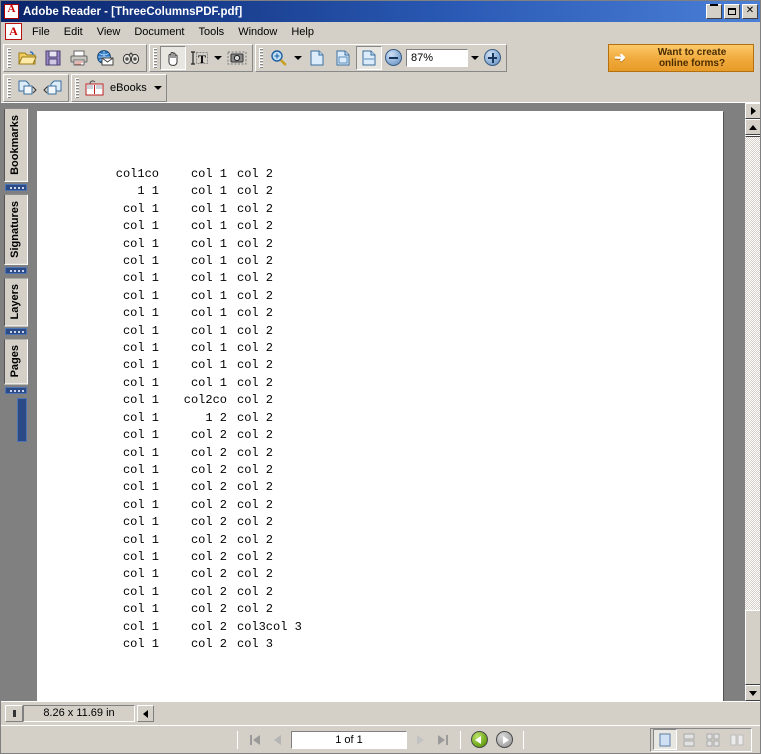 This screenshot has width=761, height=754. I want to click on actual-size-button, so click(317, 58).